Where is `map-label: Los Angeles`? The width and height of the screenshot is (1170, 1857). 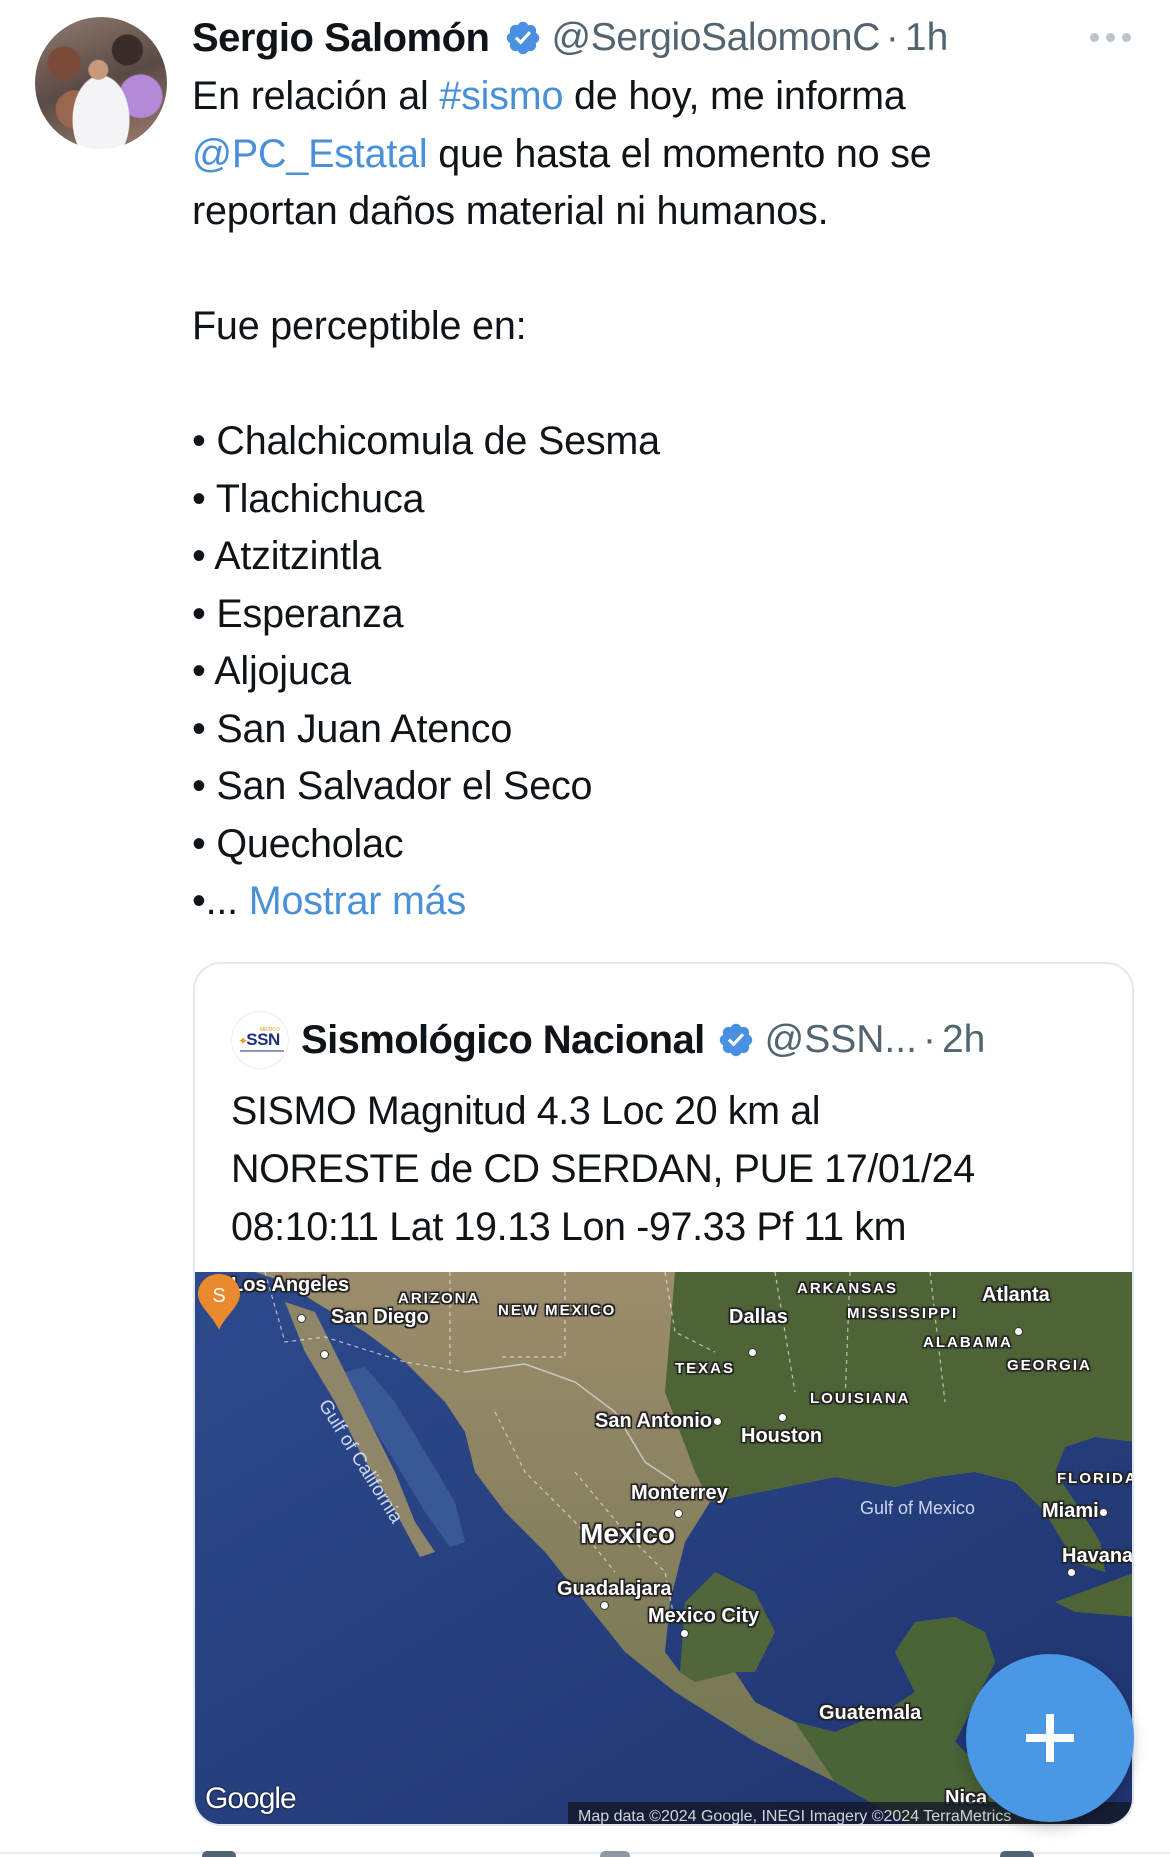
map-label: Los Angeles is located at coordinates (290, 1285).